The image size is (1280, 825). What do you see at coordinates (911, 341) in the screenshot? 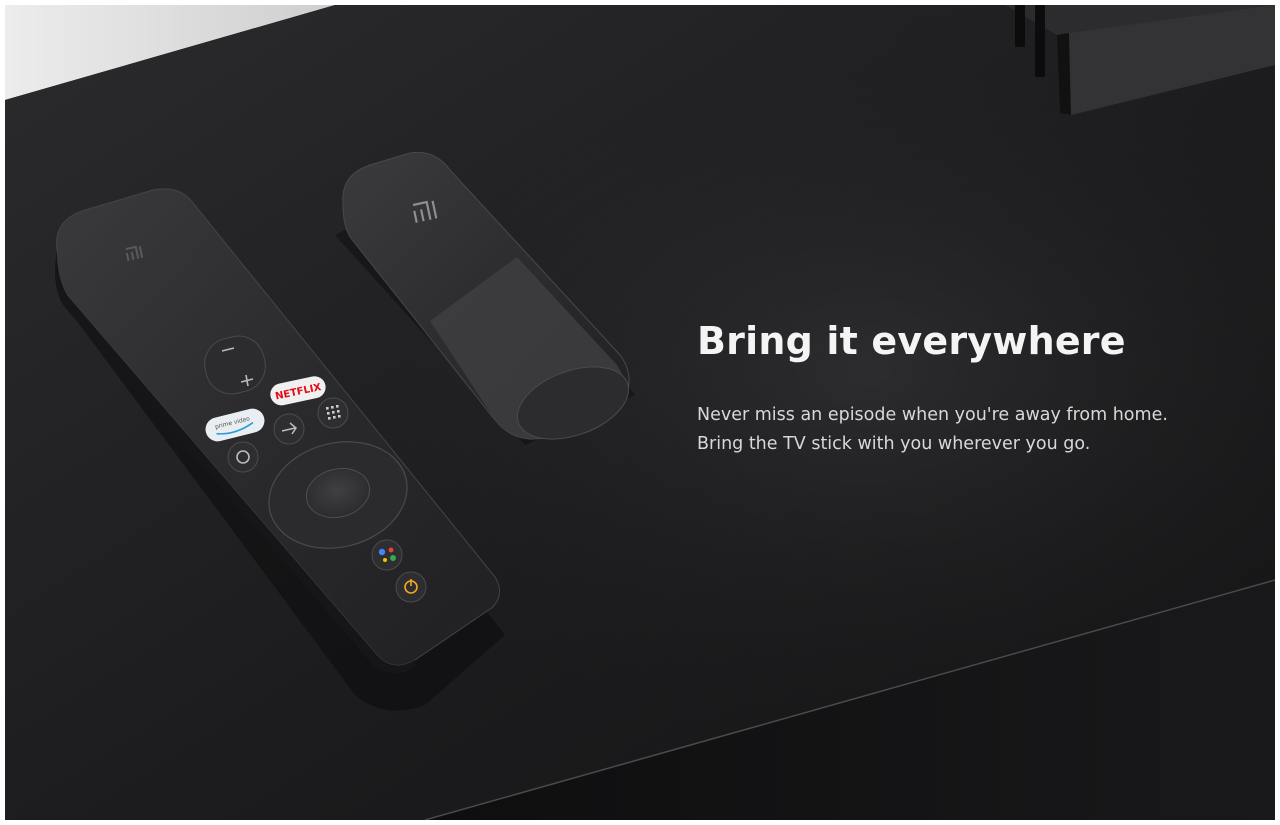
I see `headline: Bring it everywhere` at bounding box center [911, 341].